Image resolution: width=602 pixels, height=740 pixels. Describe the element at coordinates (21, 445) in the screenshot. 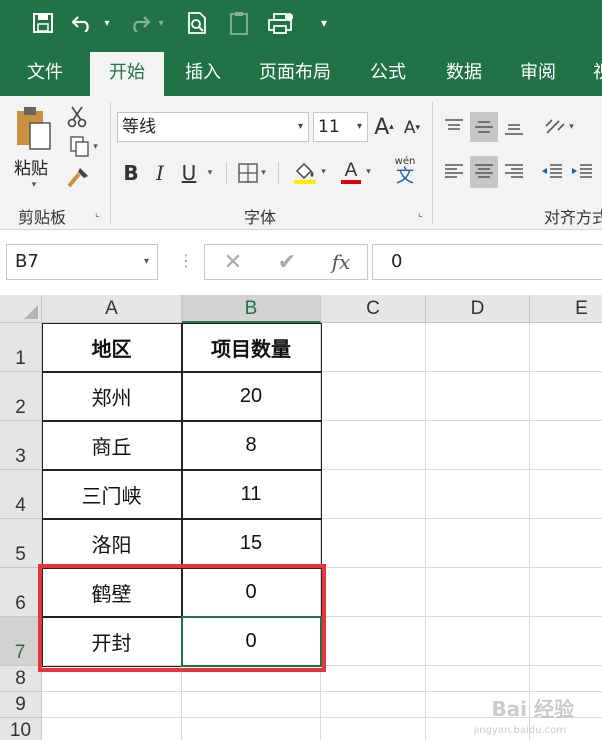

I see `row-header-3: 3` at that location.